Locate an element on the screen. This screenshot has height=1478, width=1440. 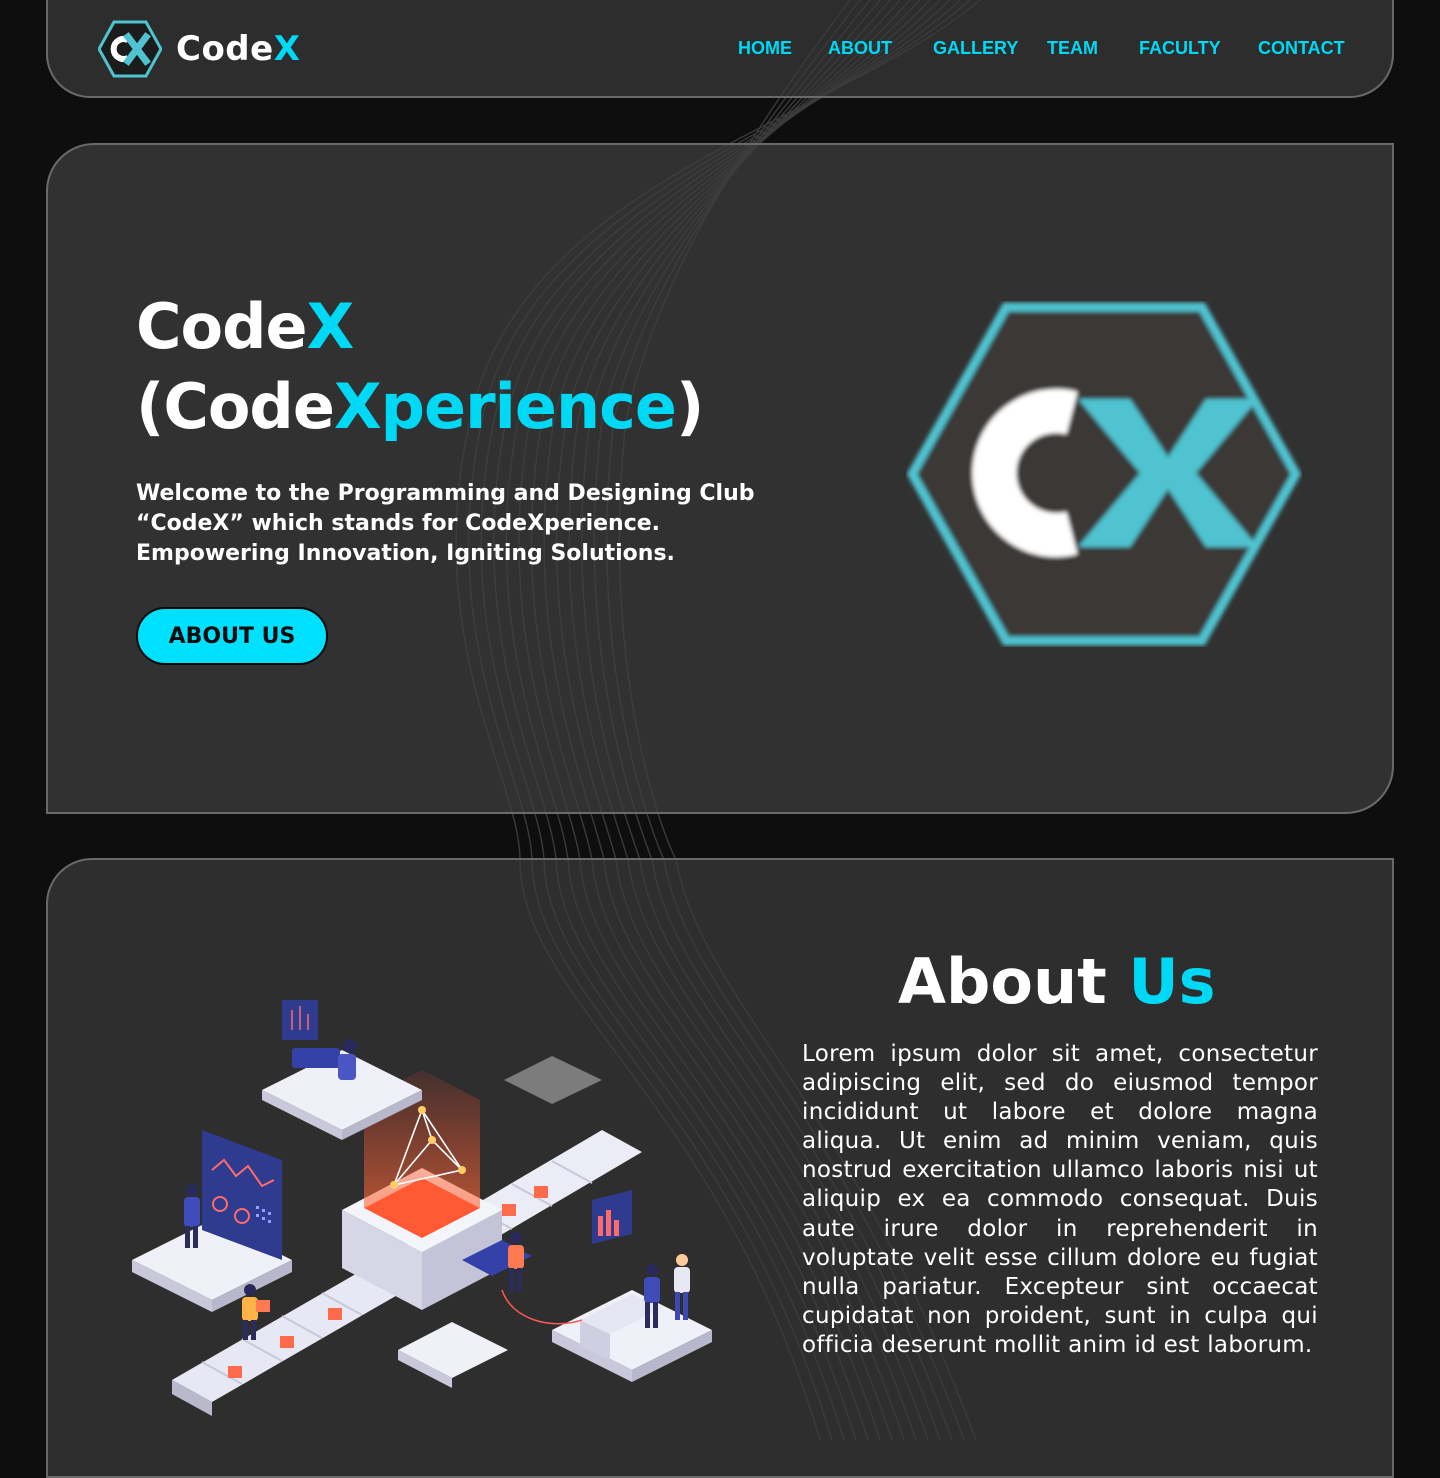
nav-home: HOME is located at coordinates (765, 48).